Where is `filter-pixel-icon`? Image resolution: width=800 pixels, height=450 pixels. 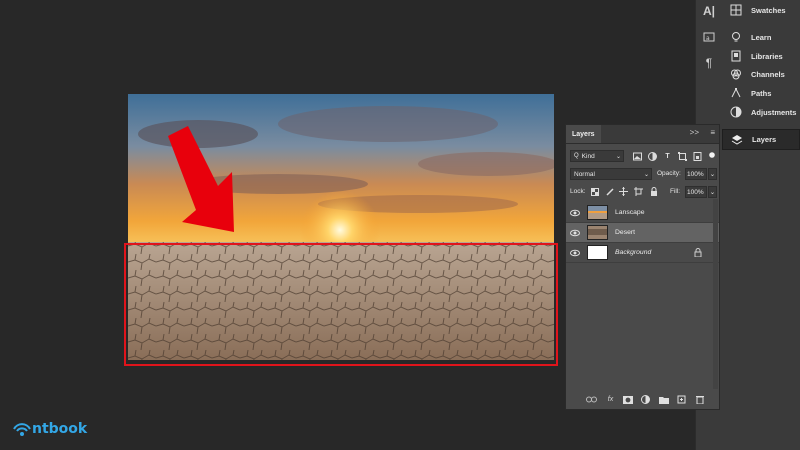 filter-pixel-icon is located at coordinates (637, 156).